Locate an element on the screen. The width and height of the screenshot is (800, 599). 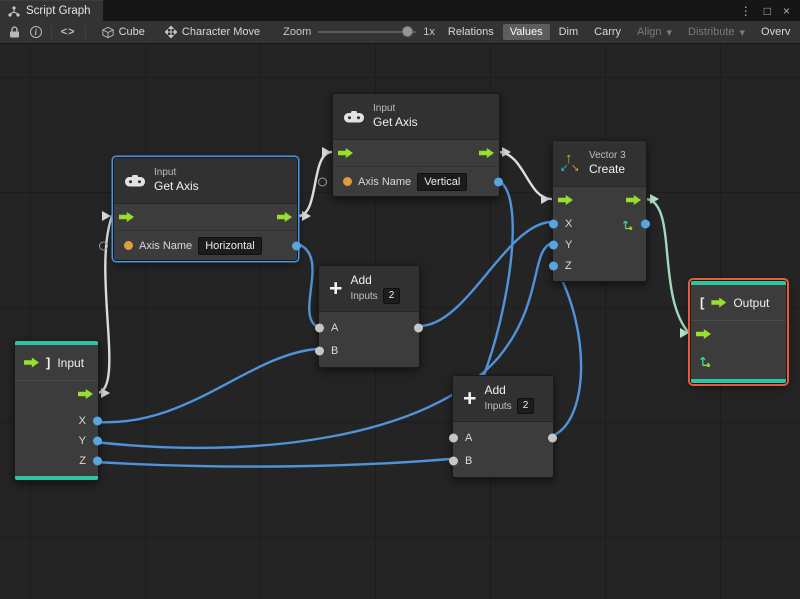
port-row-b: B is located at coordinates (367, 350).